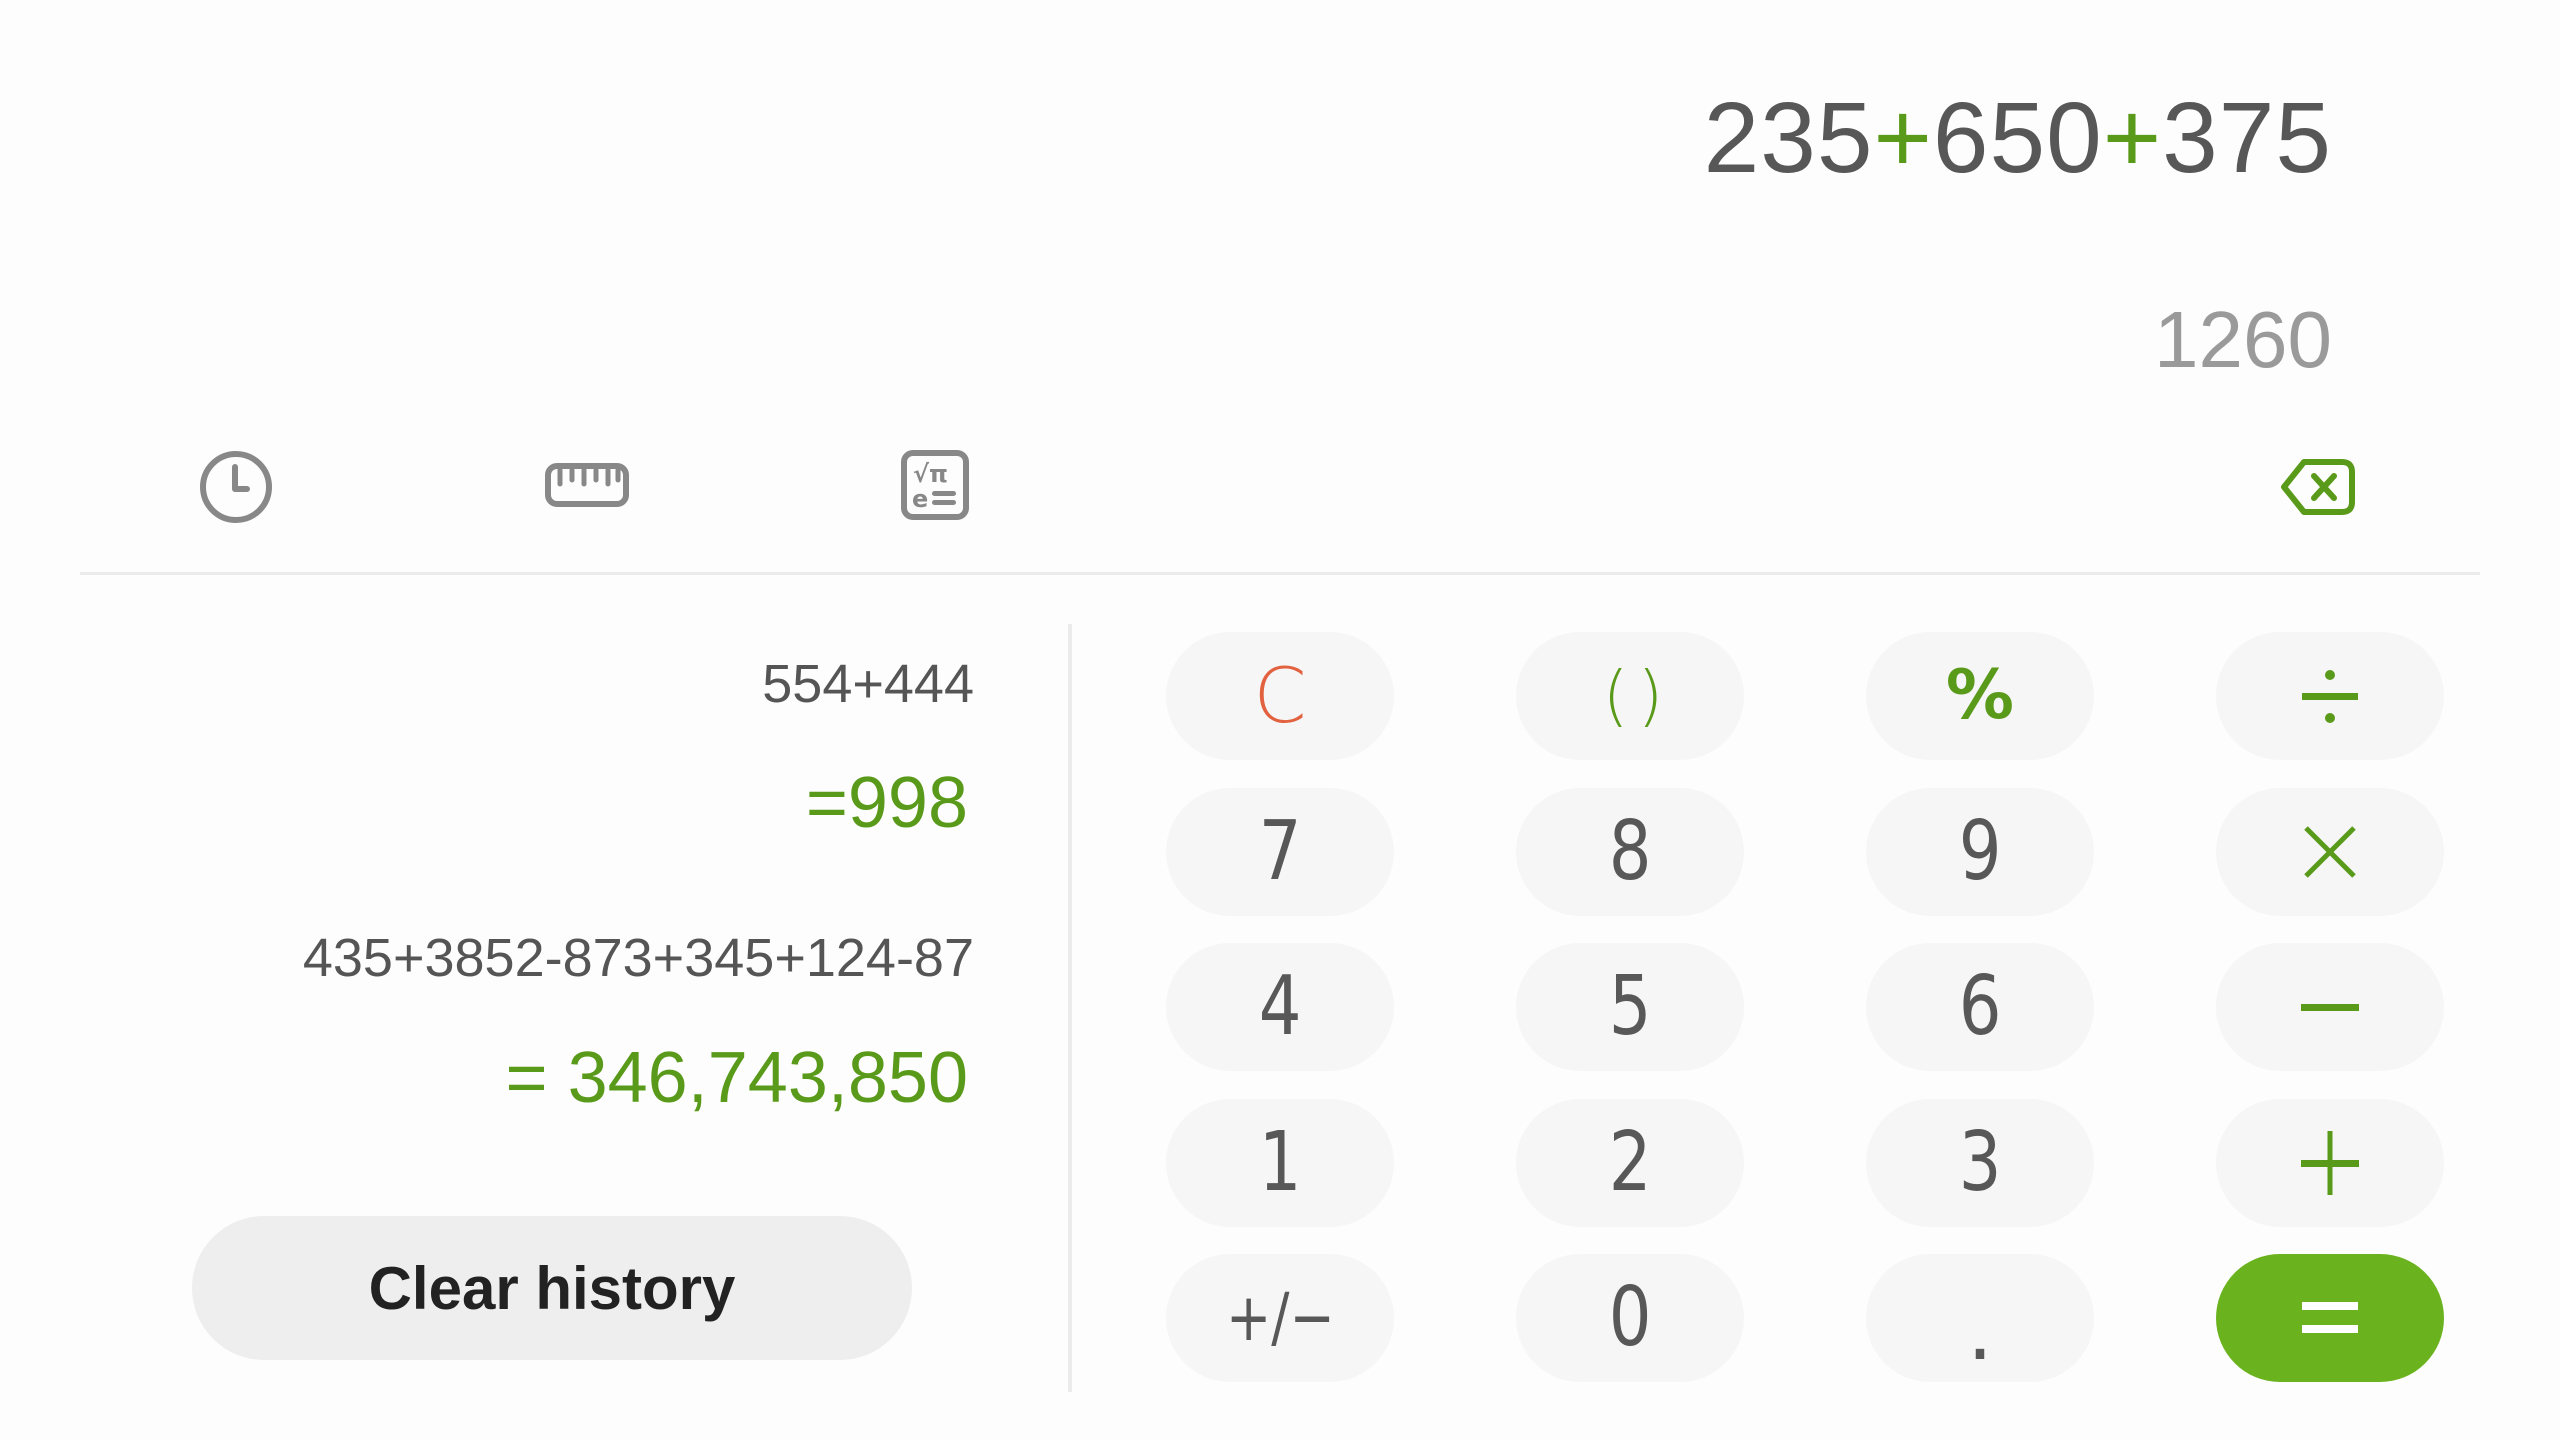 The width and height of the screenshot is (2560, 1440). What do you see at coordinates (1280, 573) in the screenshot?
I see `toolbar-divider` at bounding box center [1280, 573].